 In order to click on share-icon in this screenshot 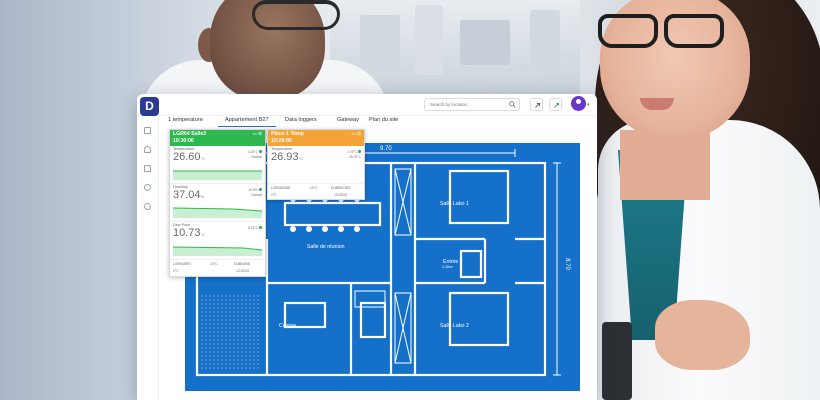, I will do `click(538, 105)`.